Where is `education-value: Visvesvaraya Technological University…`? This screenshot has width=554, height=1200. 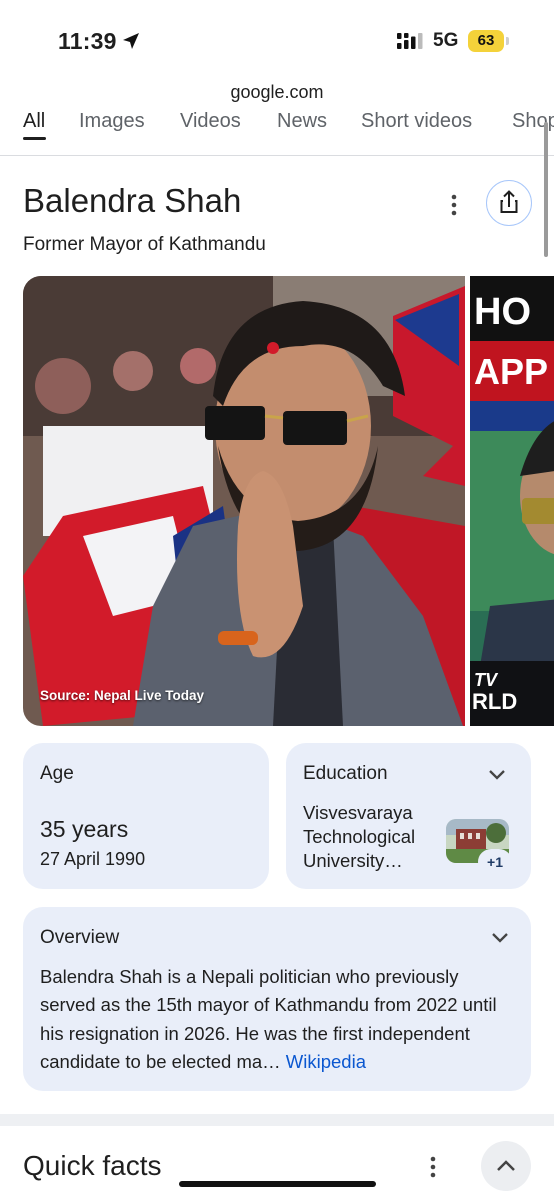 education-value: Visvesvaraya Technological University… is located at coordinates (359, 836).